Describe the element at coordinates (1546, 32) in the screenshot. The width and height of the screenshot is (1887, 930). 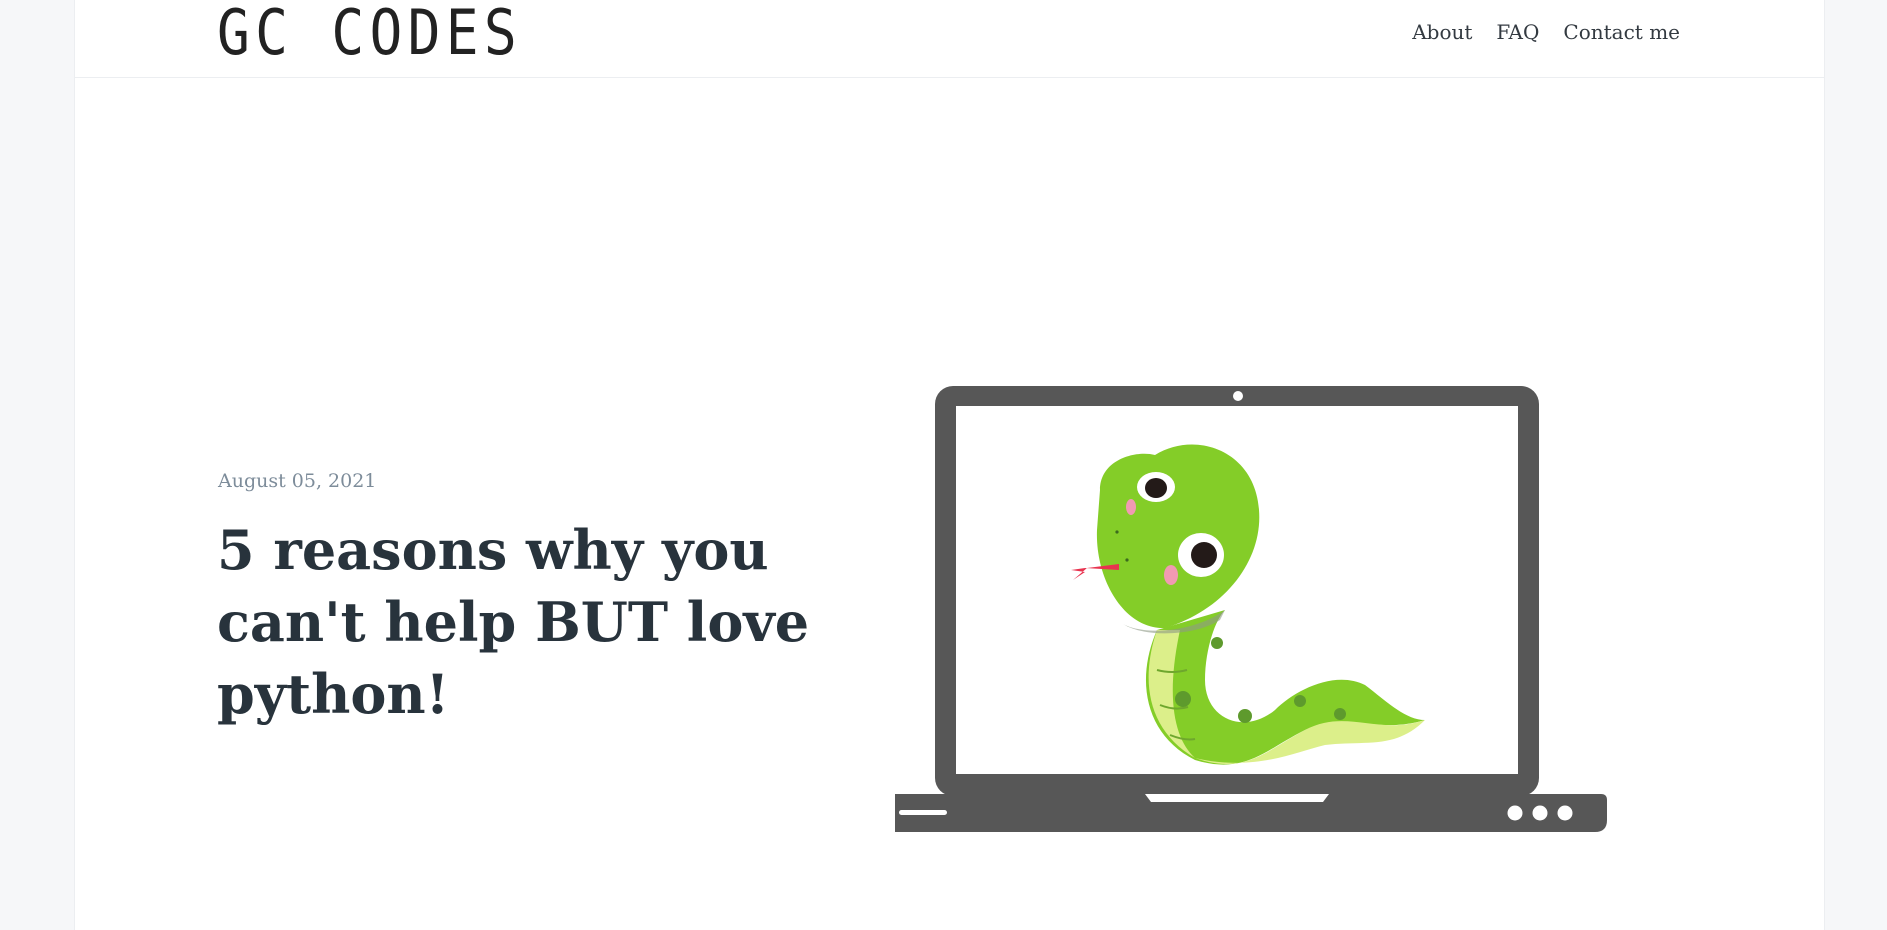
I see `main-nav: About FAQ Contact me` at that location.